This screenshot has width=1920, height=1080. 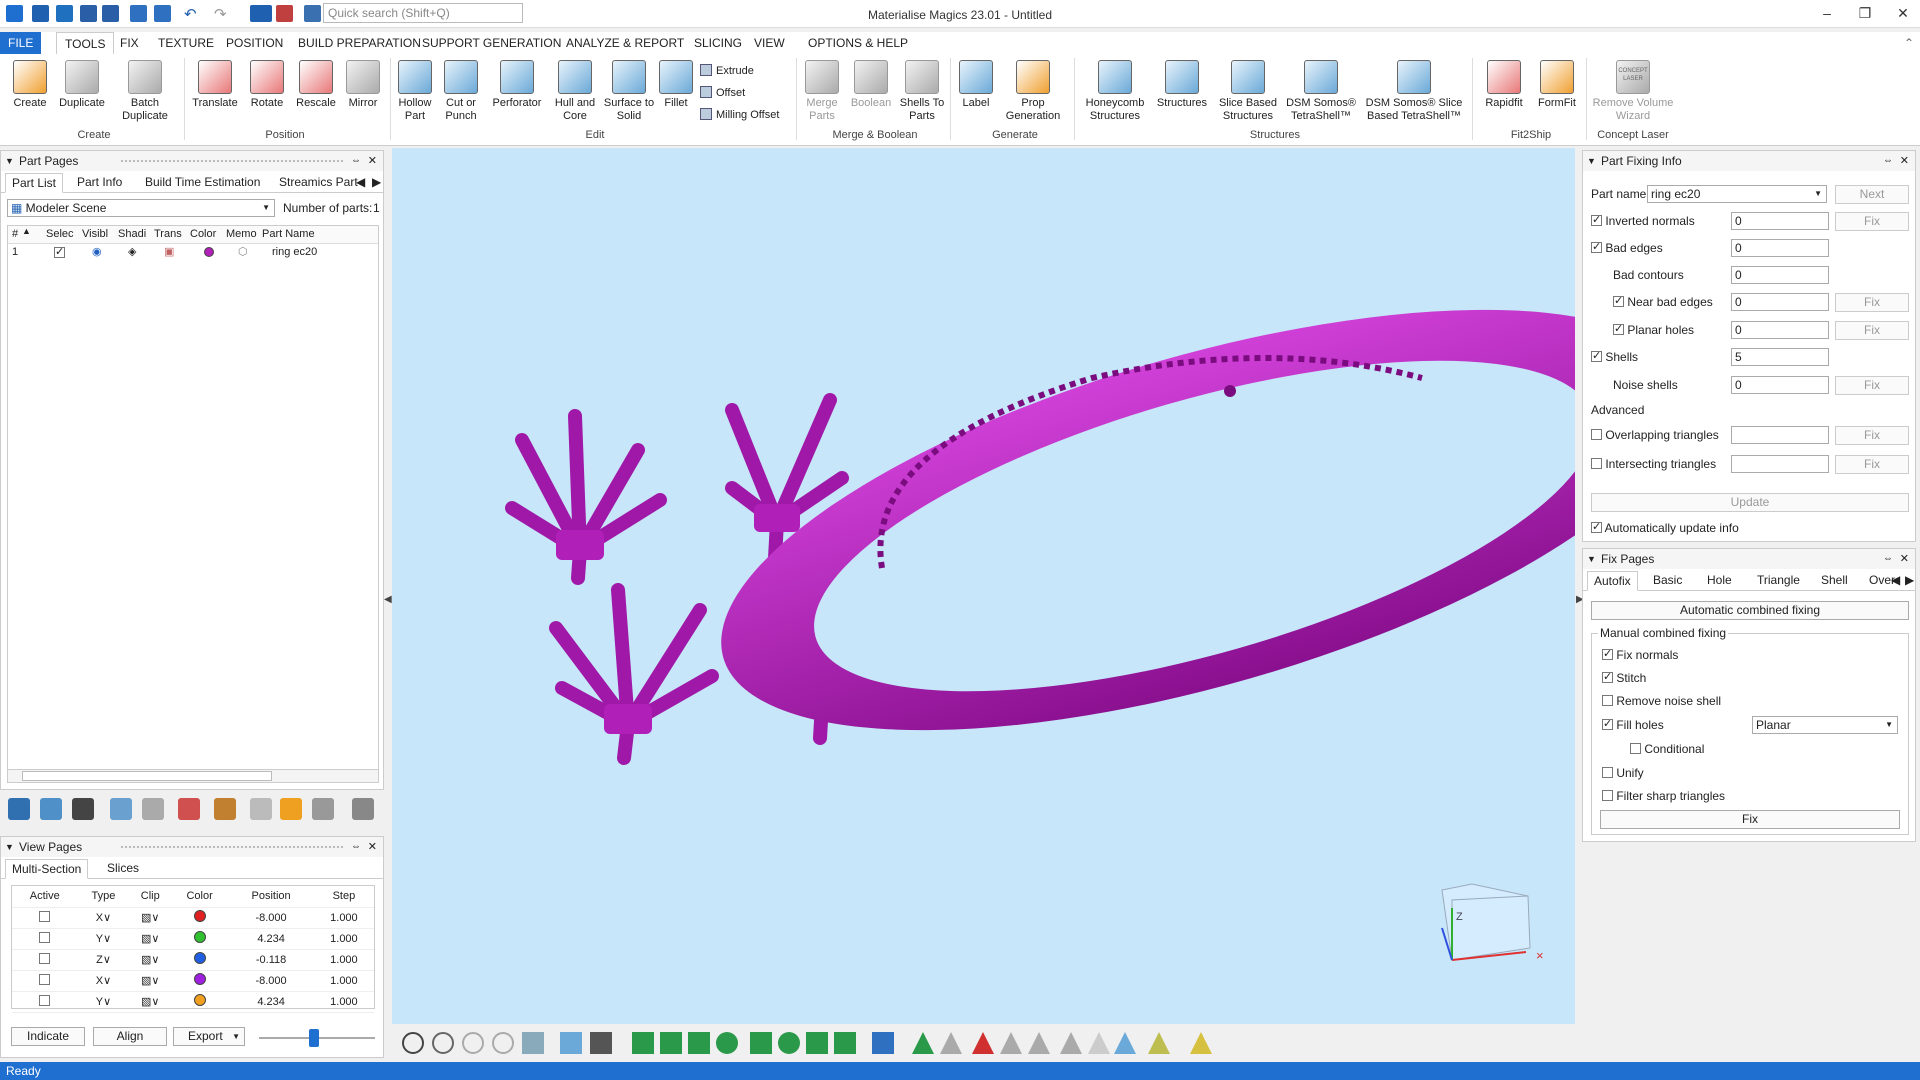 What do you see at coordinates (97, 251) in the screenshot?
I see `visible-eye-icon: ◉` at bounding box center [97, 251].